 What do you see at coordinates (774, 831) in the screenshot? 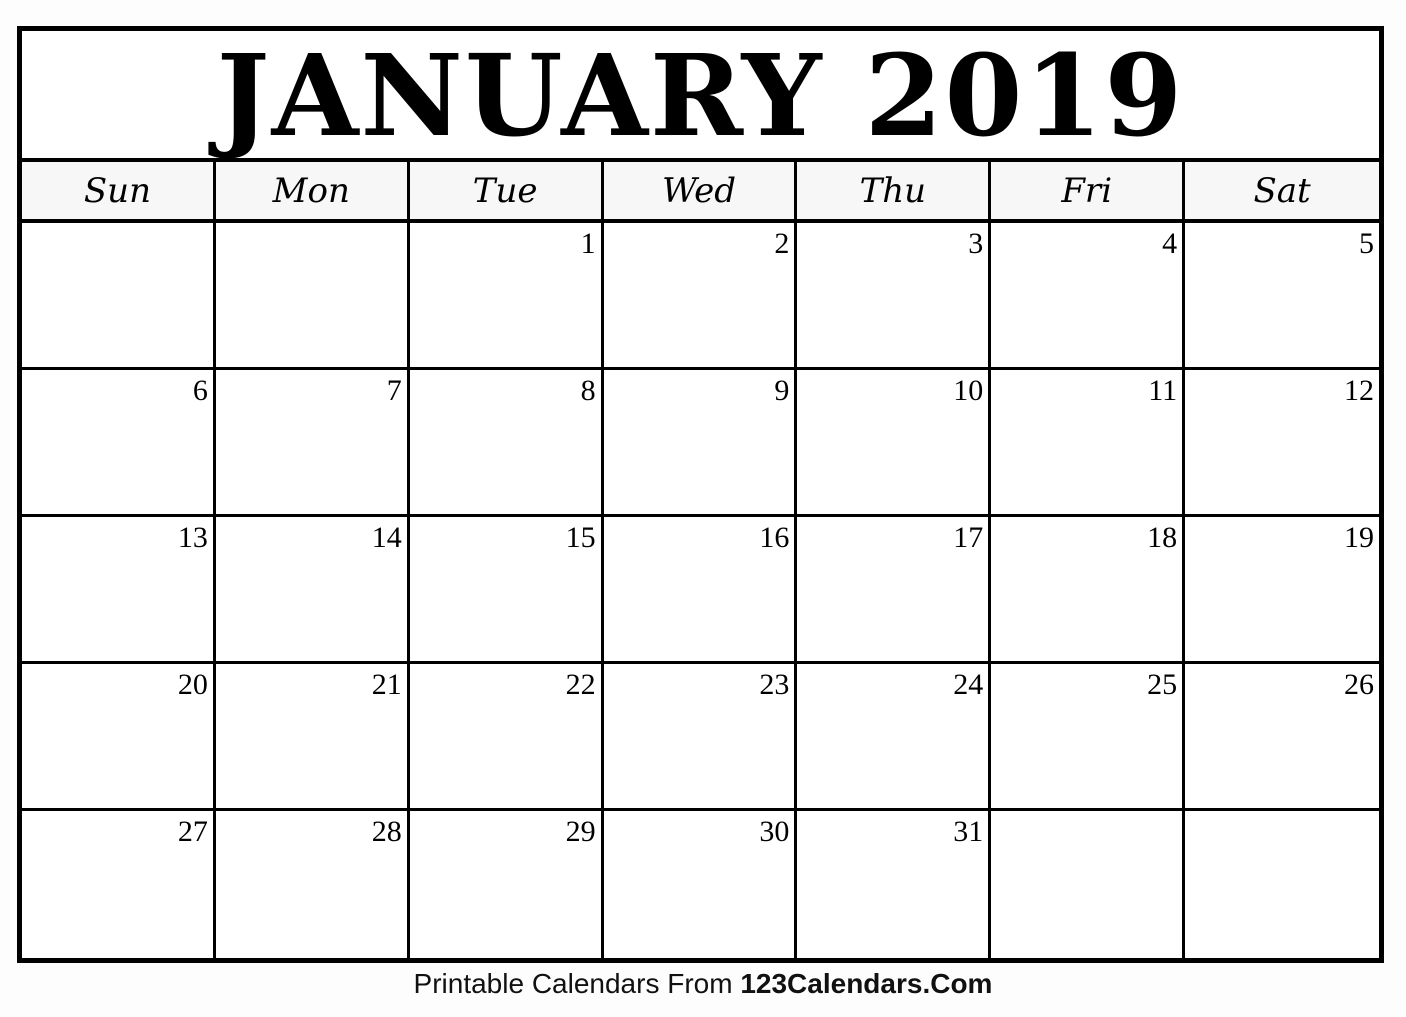
I see `date-number: 30` at bounding box center [774, 831].